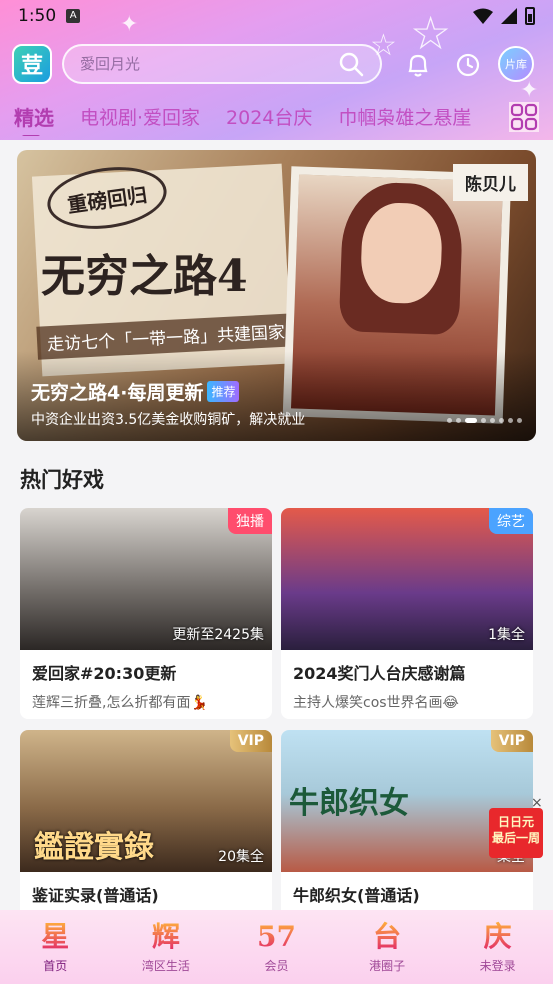 This screenshot has height=984, width=553. Describe the element at coordinates (351, 64) in the screenshot. I see `search-icon` at that location.